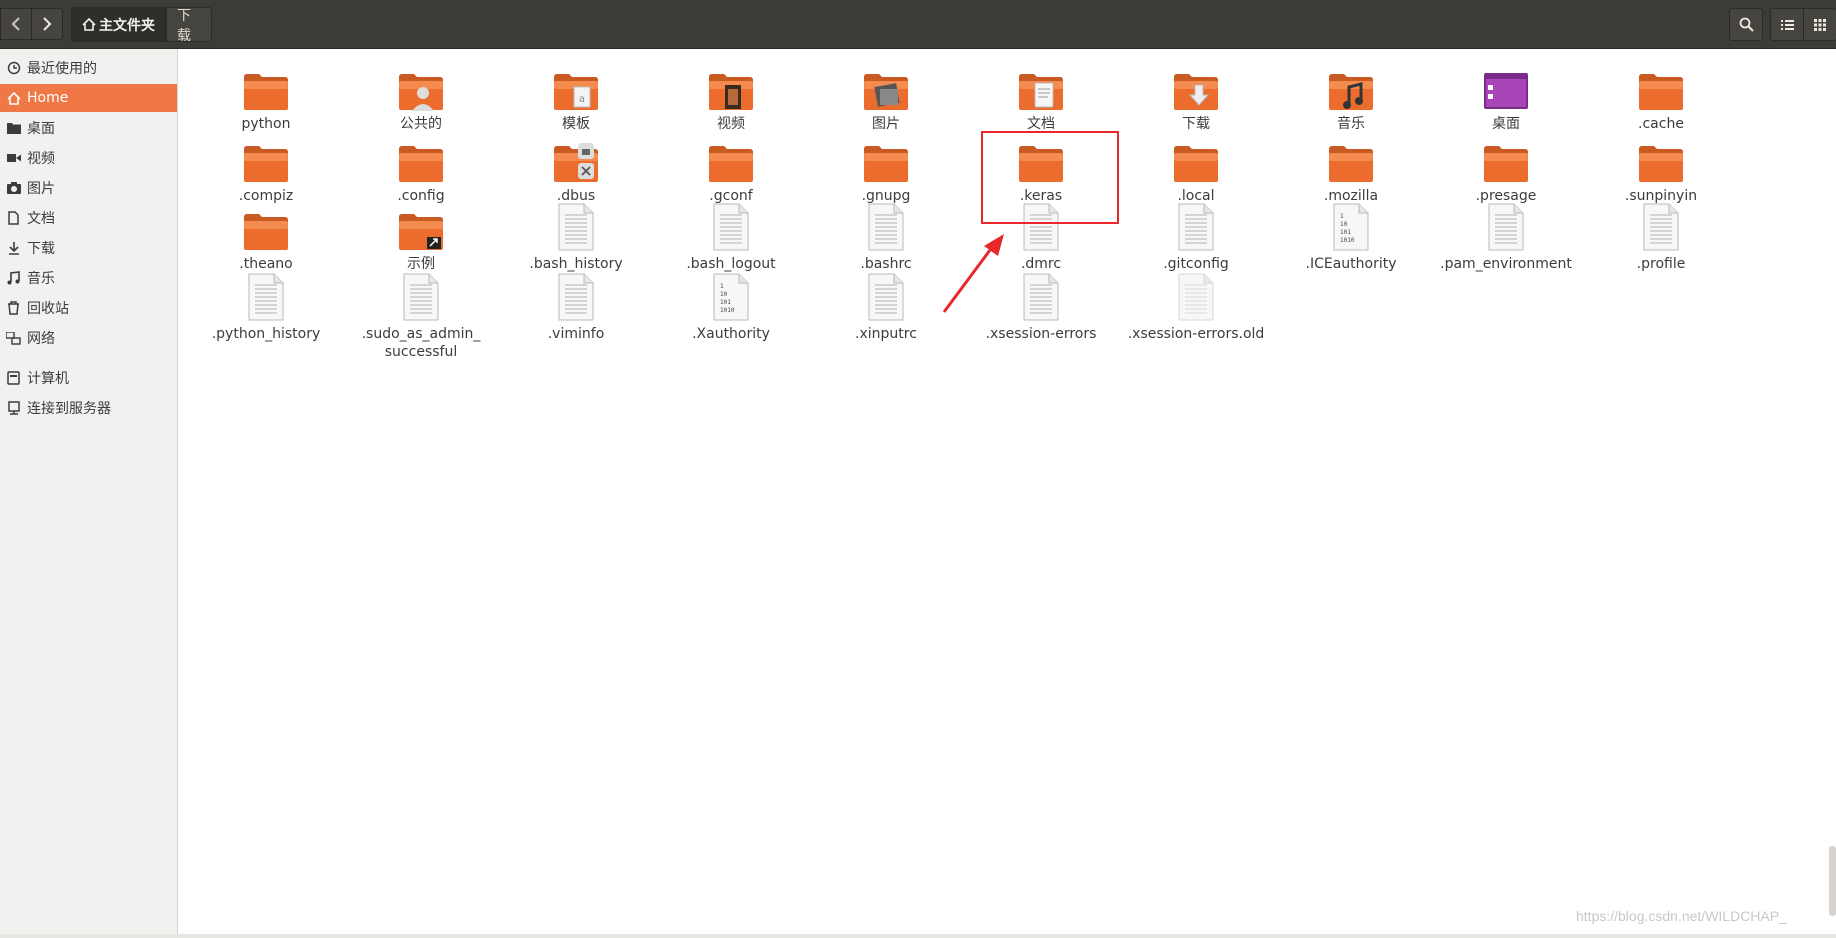  I want to click on folder-item: .theano, so click(266, 236).